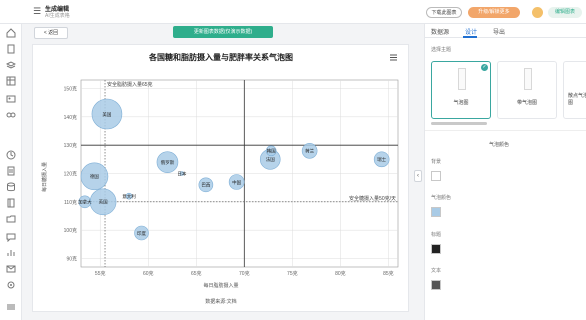  What do you see at coordinates (372, 198) in the screenshot?
I see `ref-label-horizontal: 安全糖摄入量50克/天` at bounding box center [372, 198].